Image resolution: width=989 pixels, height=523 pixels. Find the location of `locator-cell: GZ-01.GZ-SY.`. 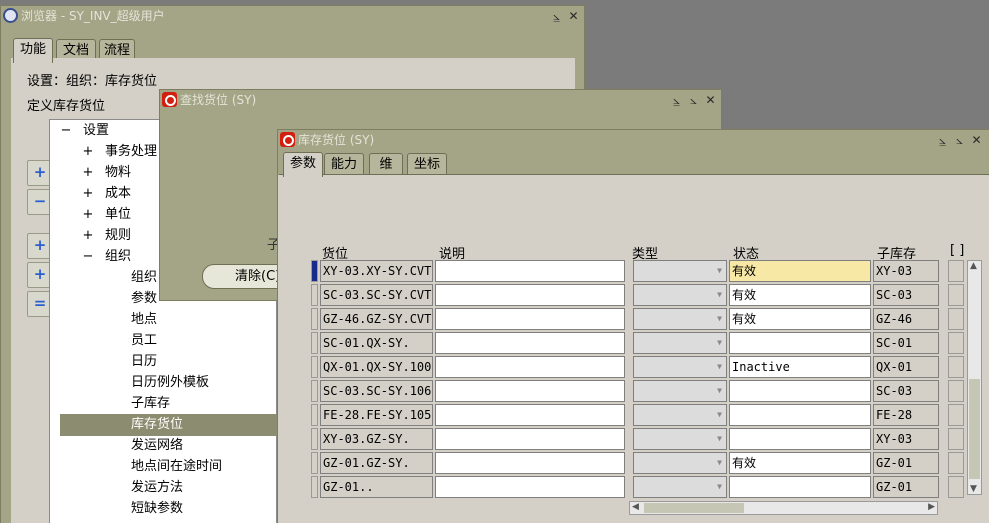

locator-cell: GZ-01.GZ-SY. is located at coordinates (376, 463).